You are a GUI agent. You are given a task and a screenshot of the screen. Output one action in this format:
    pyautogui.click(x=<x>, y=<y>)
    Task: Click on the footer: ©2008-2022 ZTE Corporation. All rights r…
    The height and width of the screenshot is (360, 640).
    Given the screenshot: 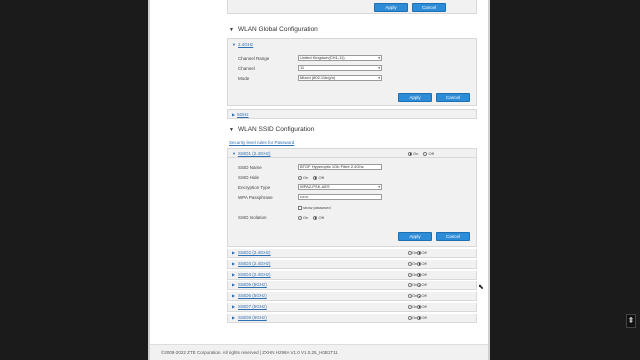 What is the action you would take?
    pyautogui.click(x=319, y=352)
    